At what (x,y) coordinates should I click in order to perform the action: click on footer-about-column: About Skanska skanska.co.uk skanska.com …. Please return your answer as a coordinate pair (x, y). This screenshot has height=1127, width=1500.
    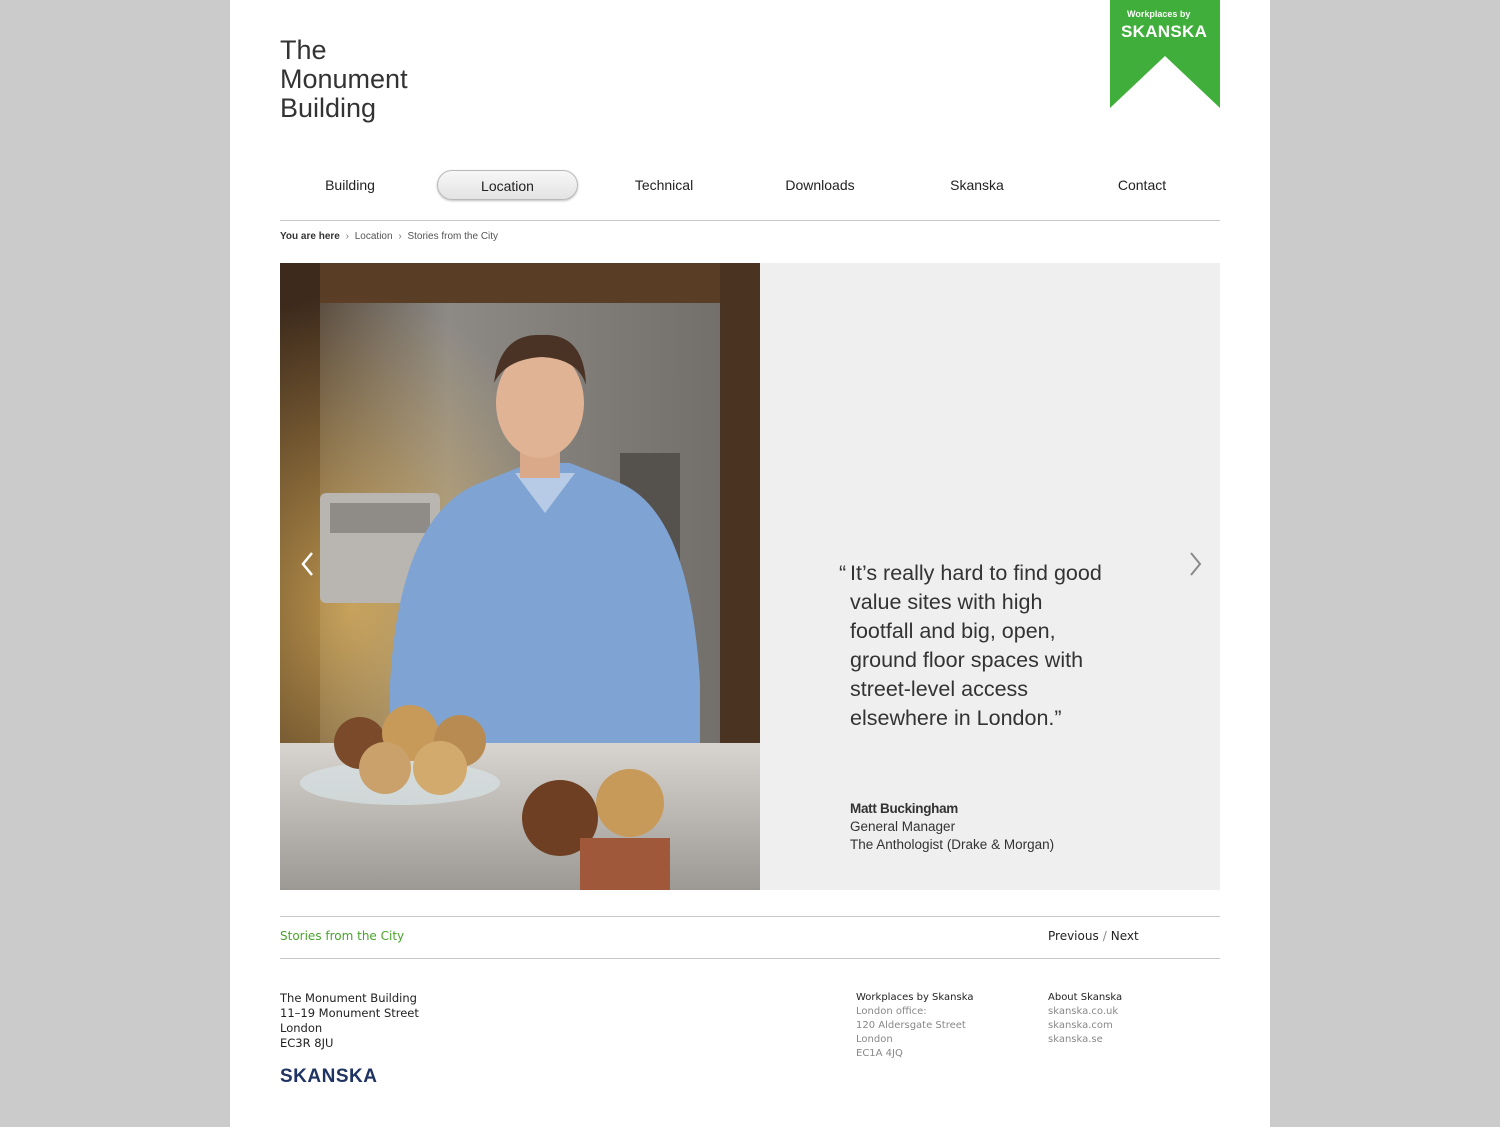
    Looking at the image, I should click on (1085, 1019).